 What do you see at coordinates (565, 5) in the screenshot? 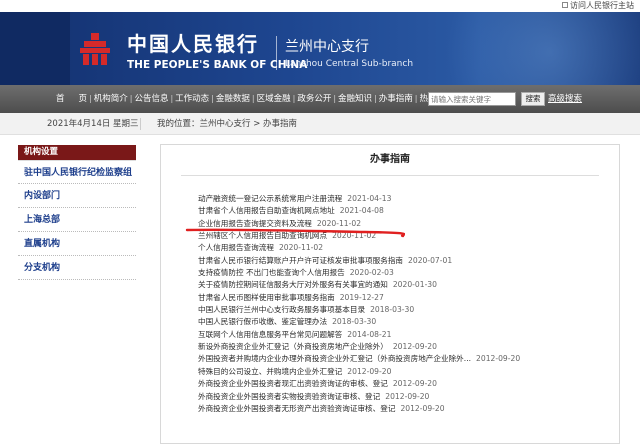
I see `globe-icon` at bounding box center [565, 5].